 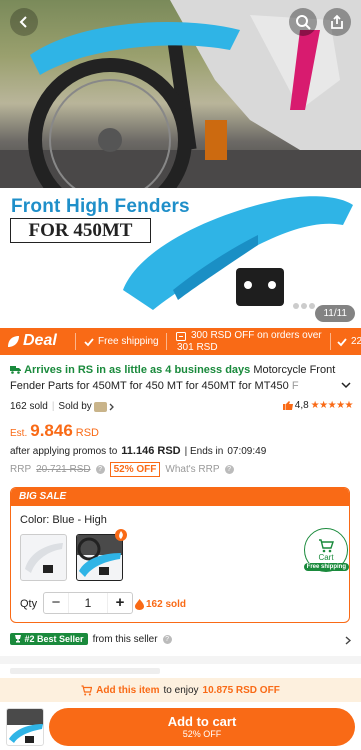 I want to click on best-seller-row: #2 Best Seller from this seller ?, so click(x=182, y=639).